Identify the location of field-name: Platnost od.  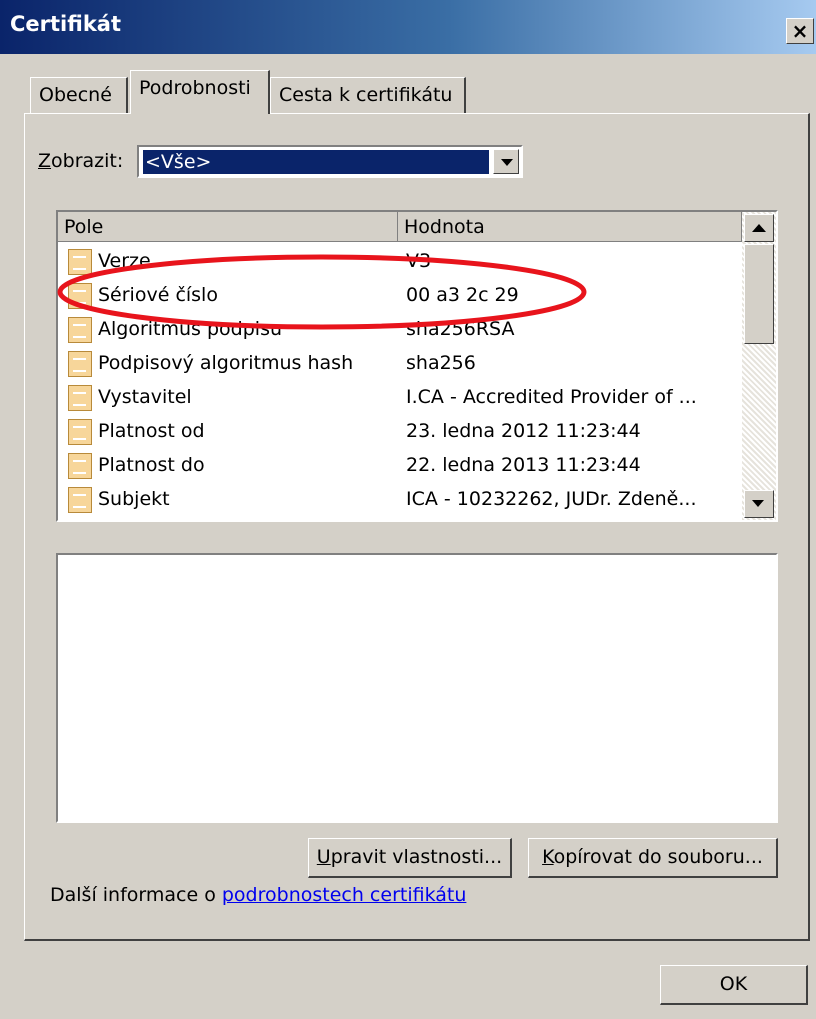
(151, 431).